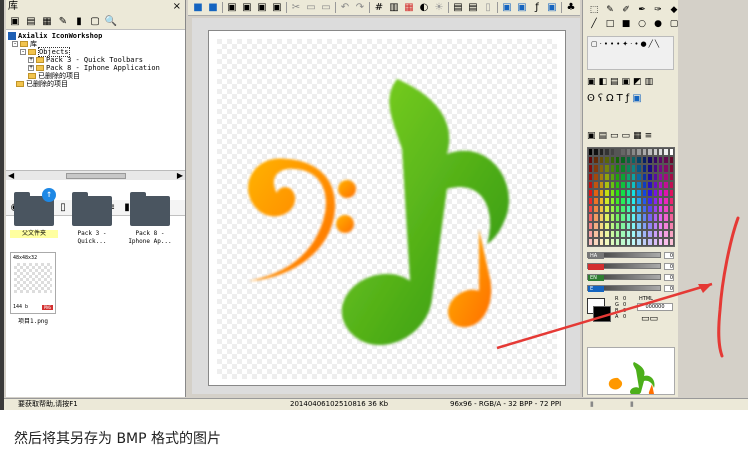  I want to click on filled-ellipse-tool-icon: ●, so click(658, 24).